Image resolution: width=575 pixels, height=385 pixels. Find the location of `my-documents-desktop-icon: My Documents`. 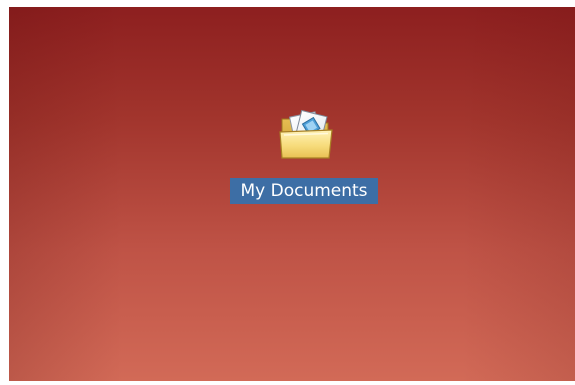

my-documents-desktop-icon: My Documents is located at coordinates (305, 157).